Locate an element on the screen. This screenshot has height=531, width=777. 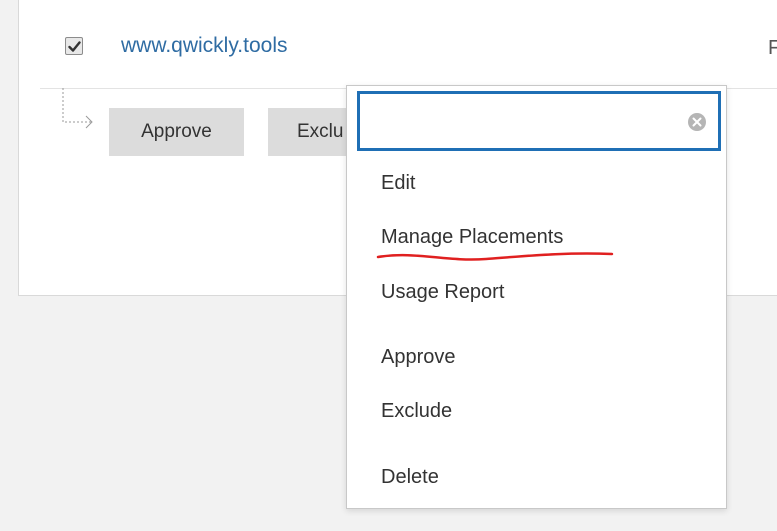
dropdown-search-input is located at coordinates (515, 121).